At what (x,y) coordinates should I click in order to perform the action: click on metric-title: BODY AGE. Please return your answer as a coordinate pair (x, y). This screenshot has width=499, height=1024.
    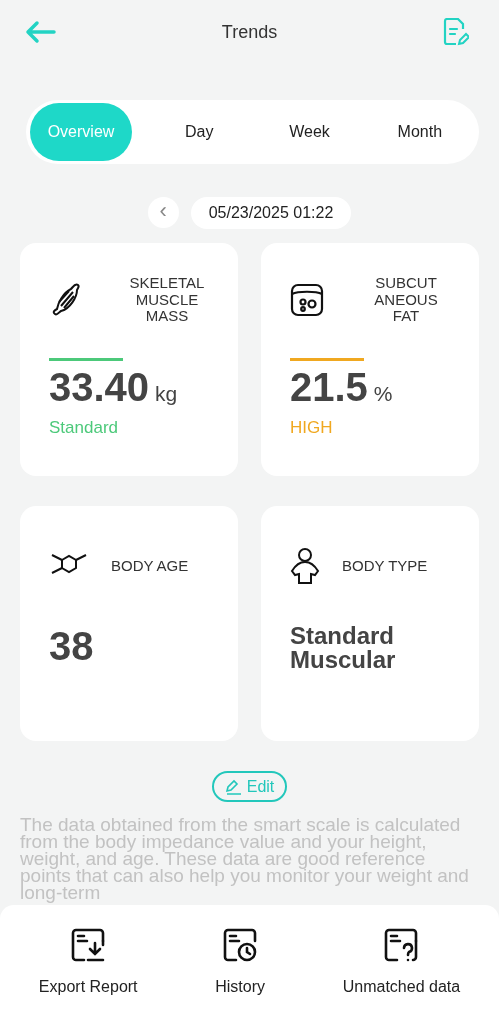
    Looking at the image, I should click on (150, 566).